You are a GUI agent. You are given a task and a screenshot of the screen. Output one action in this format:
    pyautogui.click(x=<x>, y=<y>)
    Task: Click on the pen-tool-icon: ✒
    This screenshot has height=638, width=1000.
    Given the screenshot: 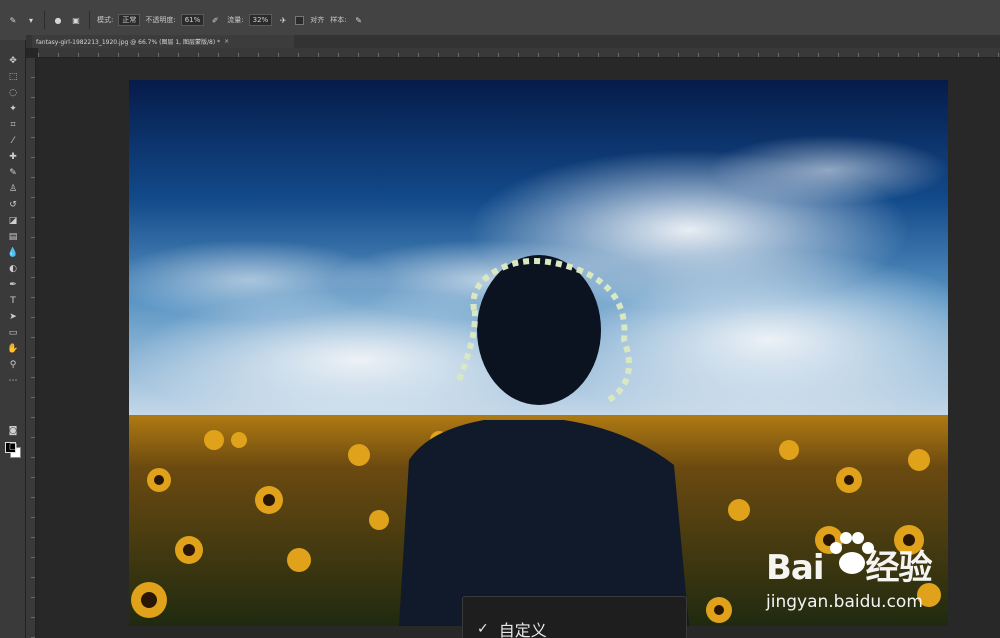 What is the action you would take?
    pyautogui.click(x=13, y=285)
    